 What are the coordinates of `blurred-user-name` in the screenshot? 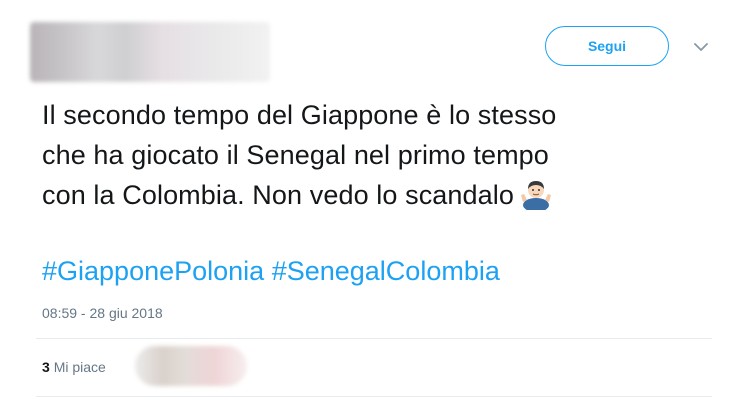 It's located at (150, 52).